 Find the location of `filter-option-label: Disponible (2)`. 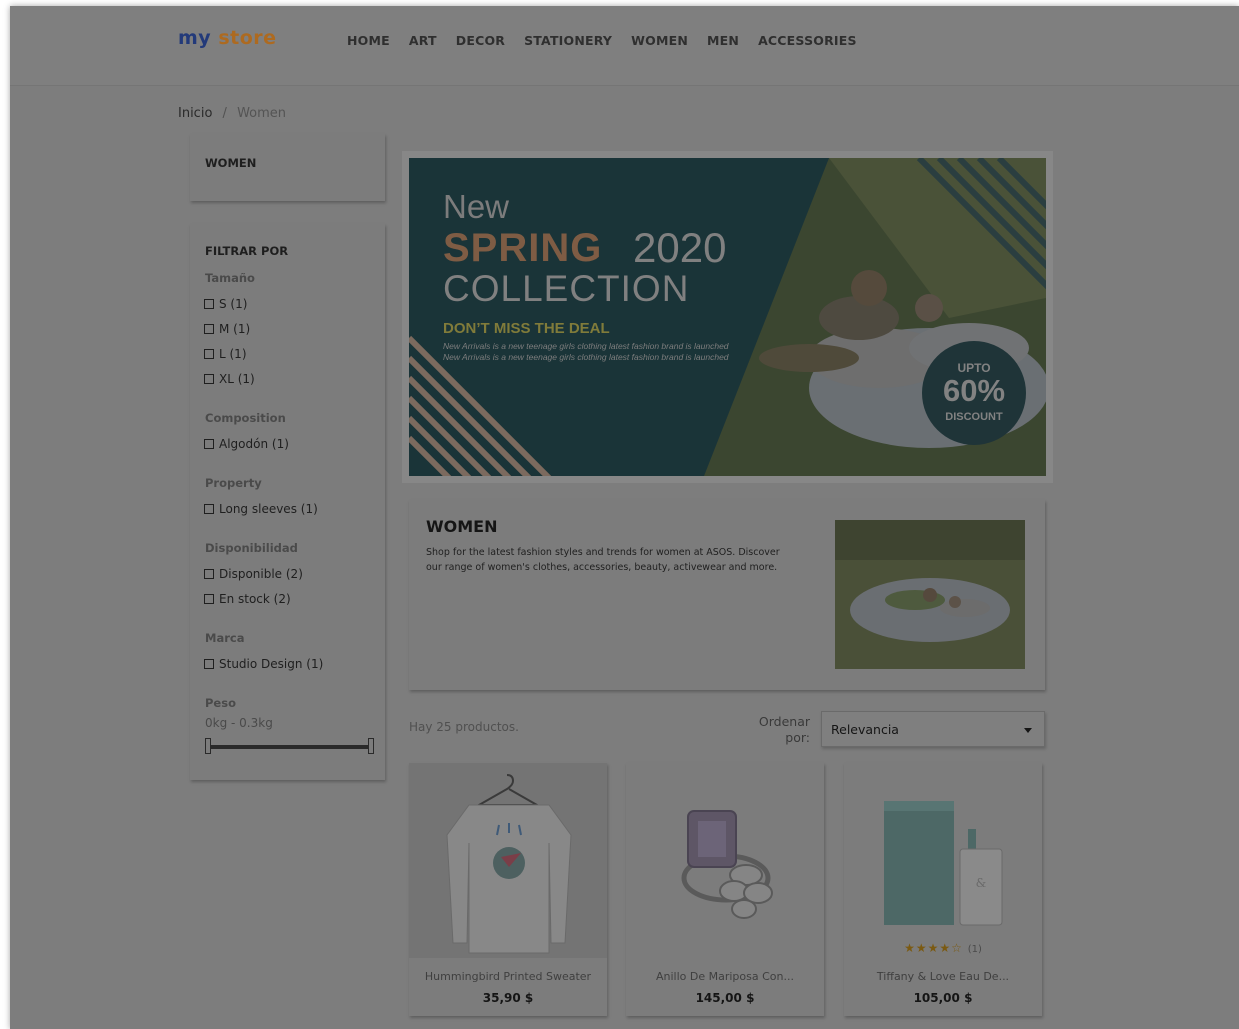

filter-option-label: Disponible (2) is located at coordinates (261, 574).